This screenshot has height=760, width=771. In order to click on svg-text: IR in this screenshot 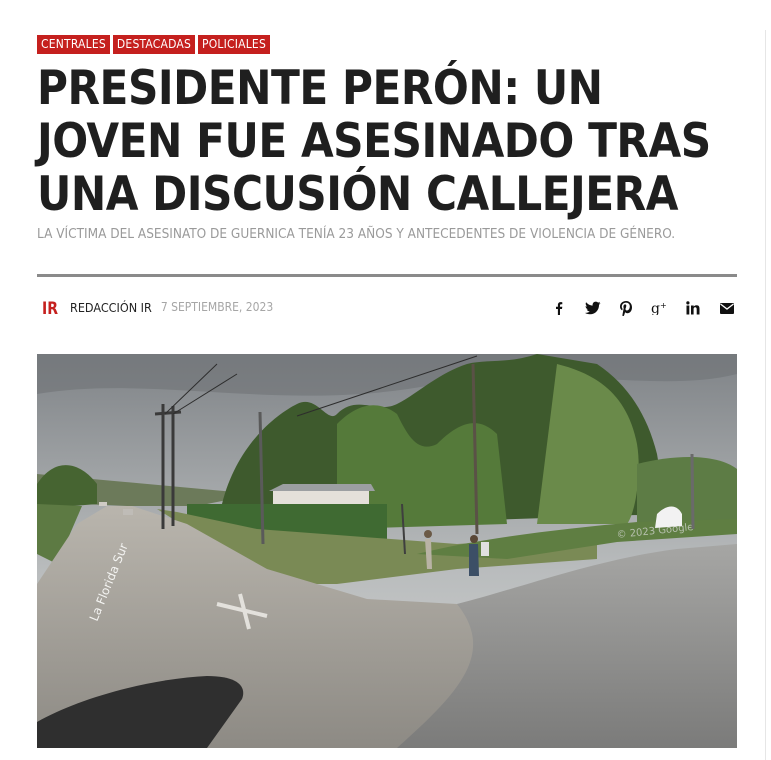, I will do `click(50, 308)`.